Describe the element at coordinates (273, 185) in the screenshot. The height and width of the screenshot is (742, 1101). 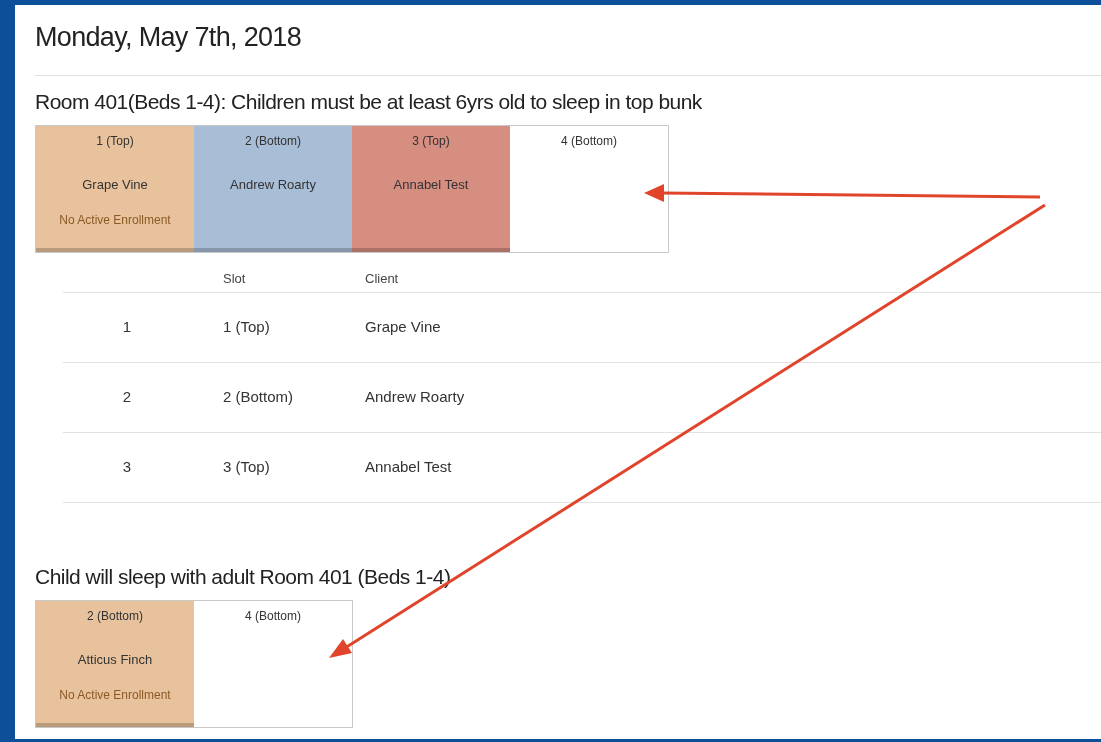
I see `client-name: Andrew Roarty` at that location.